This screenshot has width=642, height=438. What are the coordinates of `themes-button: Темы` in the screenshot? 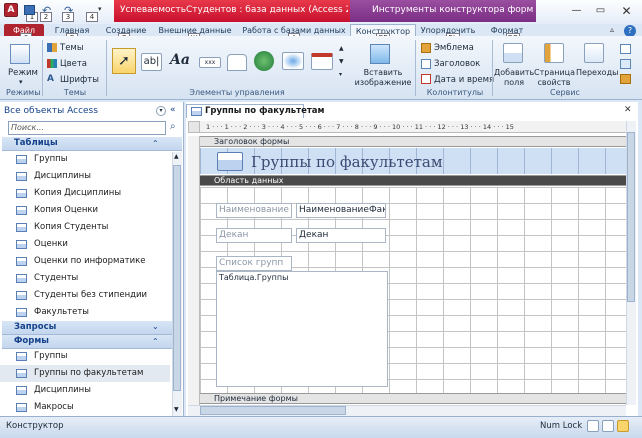 It's located at (72, 48).